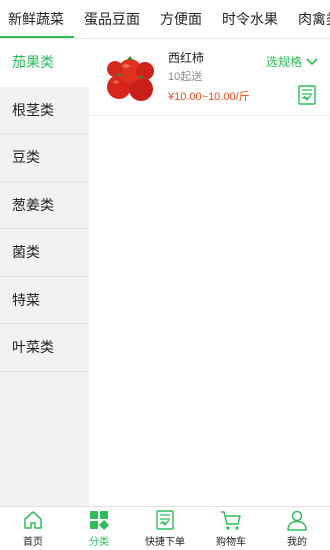 The height and width of the screenshot is (550, 330). I want to click on sidebar-item-leafy-vegetables: 叶菜类, so click(44, 348).